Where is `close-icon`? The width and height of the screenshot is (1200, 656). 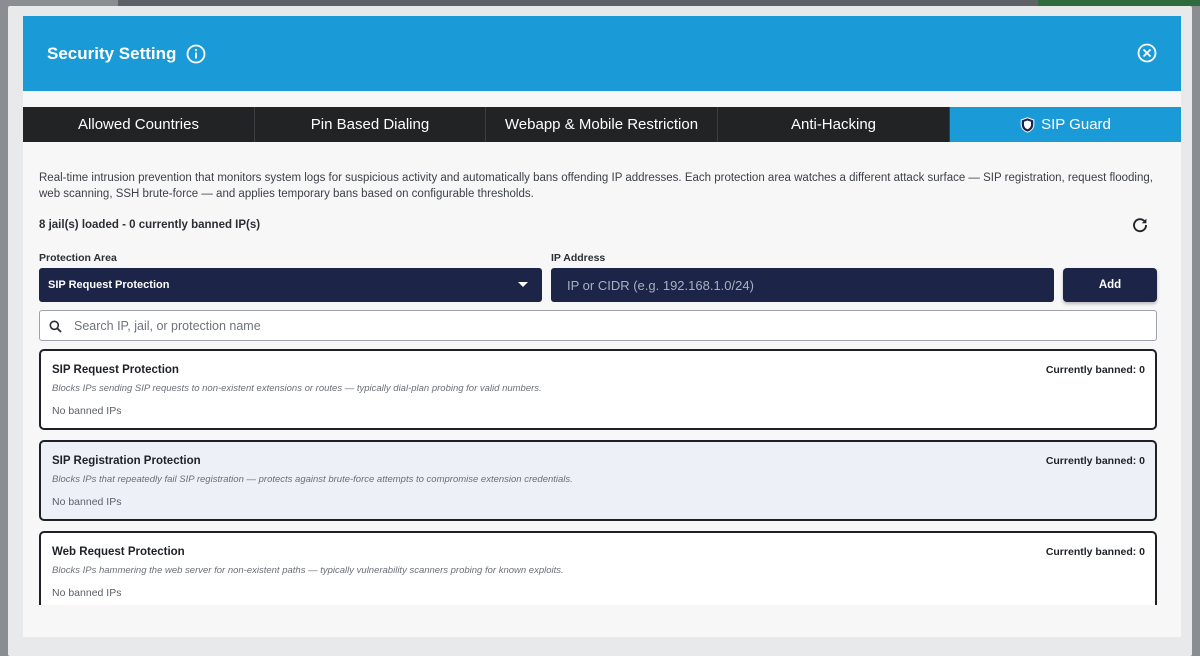 close-icon is located at coordinates (1147, 53).